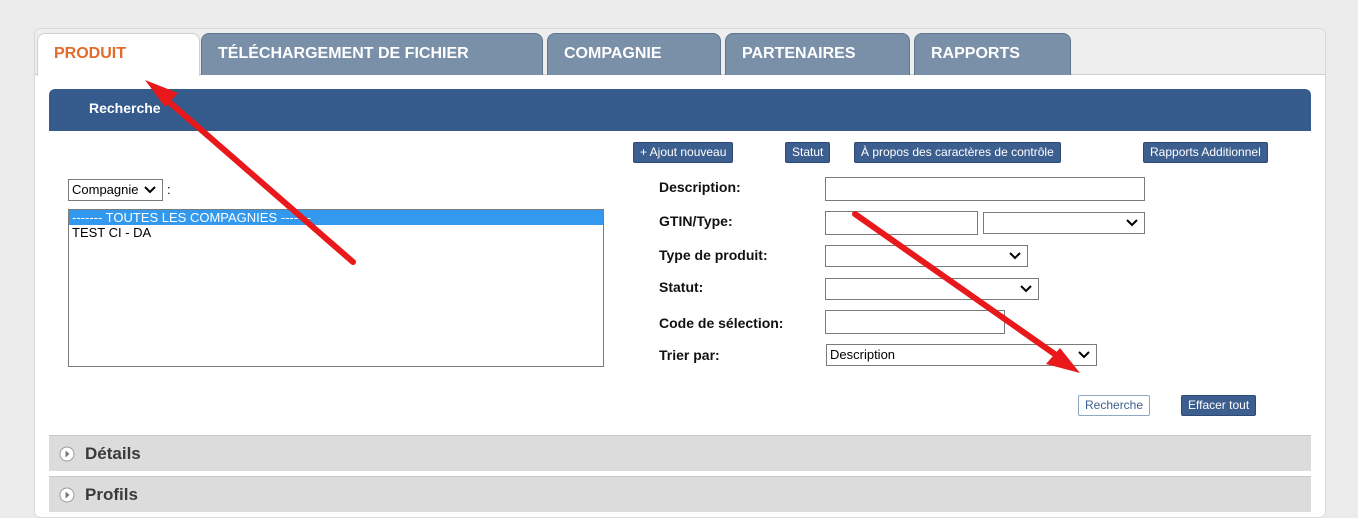  What do you see at coordinates (111, 494) in the screenshot?
I see `section-profils-label: Profils` at bounding box center [111, 494].